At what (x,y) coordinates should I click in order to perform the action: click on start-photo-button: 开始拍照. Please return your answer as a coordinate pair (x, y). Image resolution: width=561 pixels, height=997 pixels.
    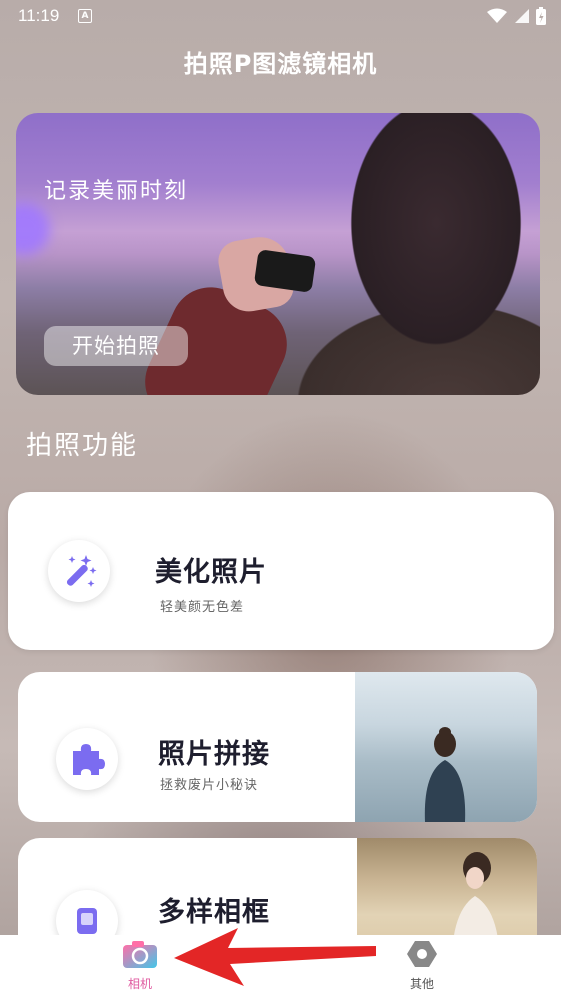
    Looking at the image, I should click on (116, 346).